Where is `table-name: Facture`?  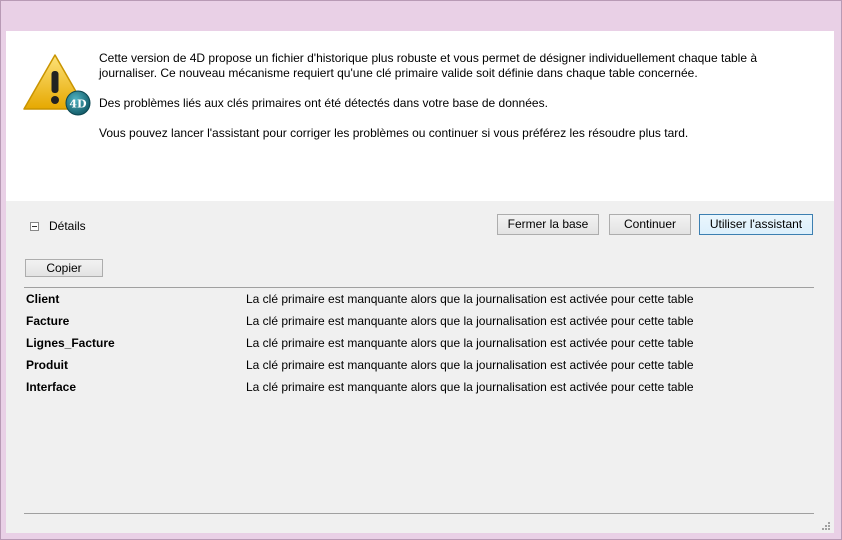
table-name: Facture is located at coordinates (48, 321).